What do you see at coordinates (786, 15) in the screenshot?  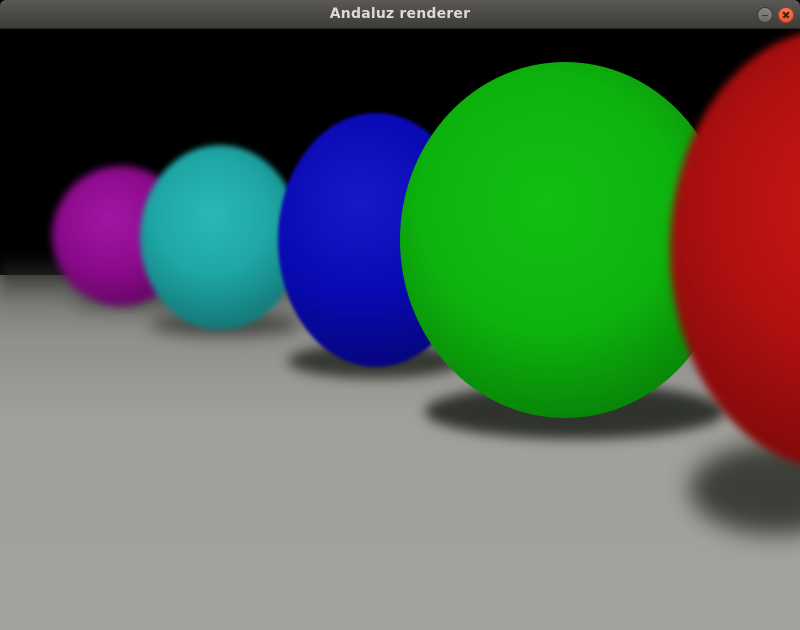 I see `close-icon` at bounding box center [786, 15].